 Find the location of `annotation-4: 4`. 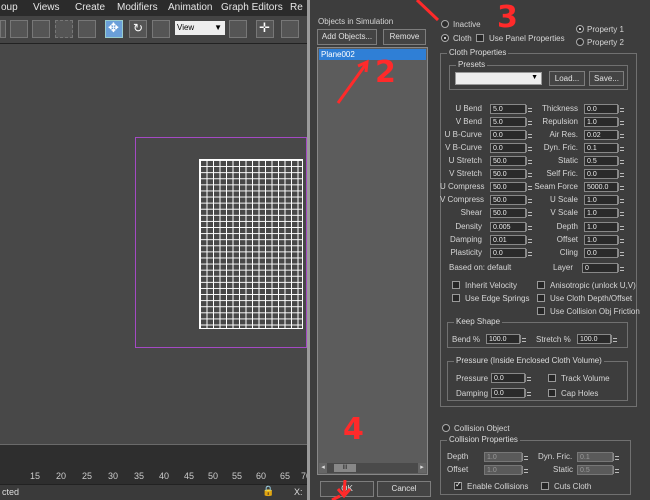

annotation-4: 4 is located at coordinates (353, 429).